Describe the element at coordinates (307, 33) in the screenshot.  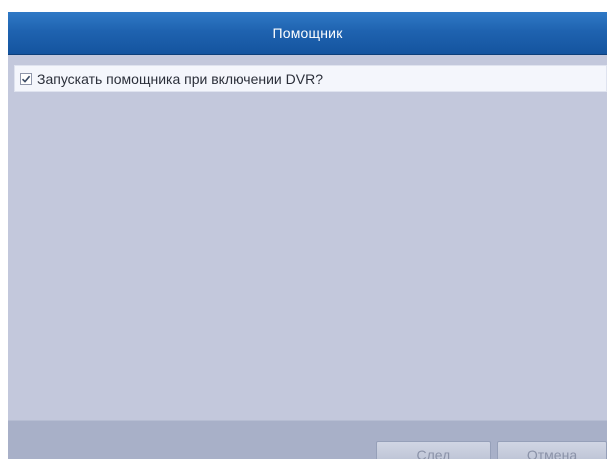
I see `dialog-title: Помощник` at that location.